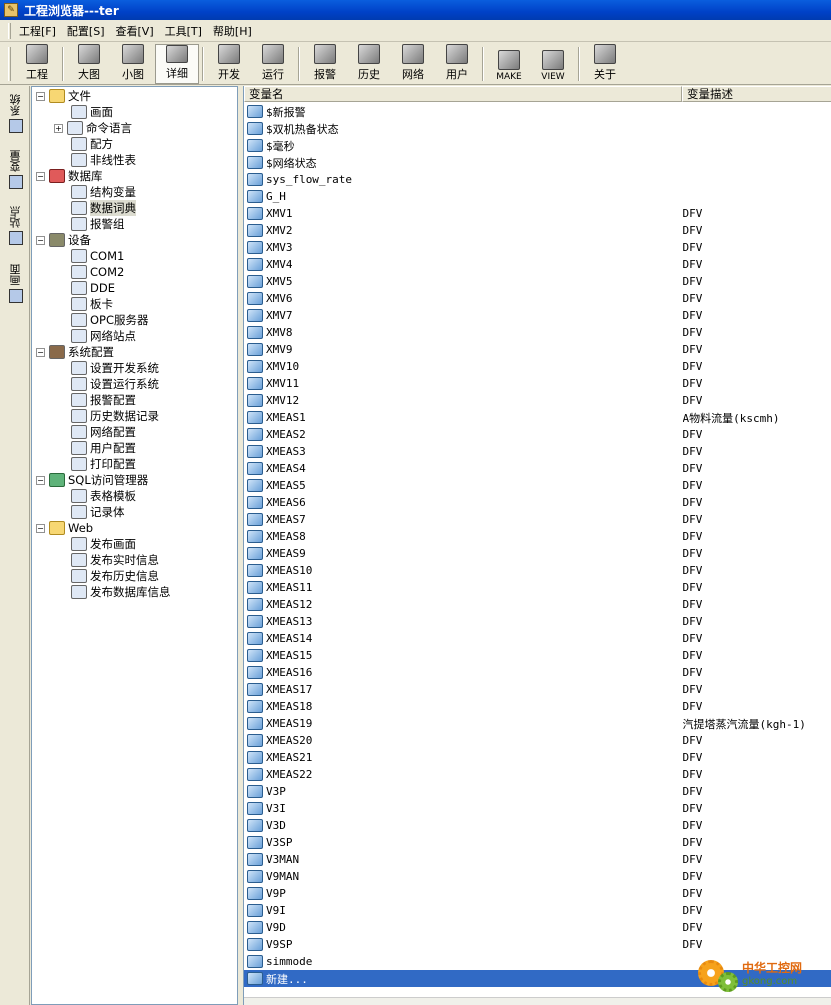 The width and height of the screenshot is (831, 1005). What do you see at coordinates (537, 247) in the screenshot?
I see `table-row: XMV3 DFV` at bounding box center [537, 247].